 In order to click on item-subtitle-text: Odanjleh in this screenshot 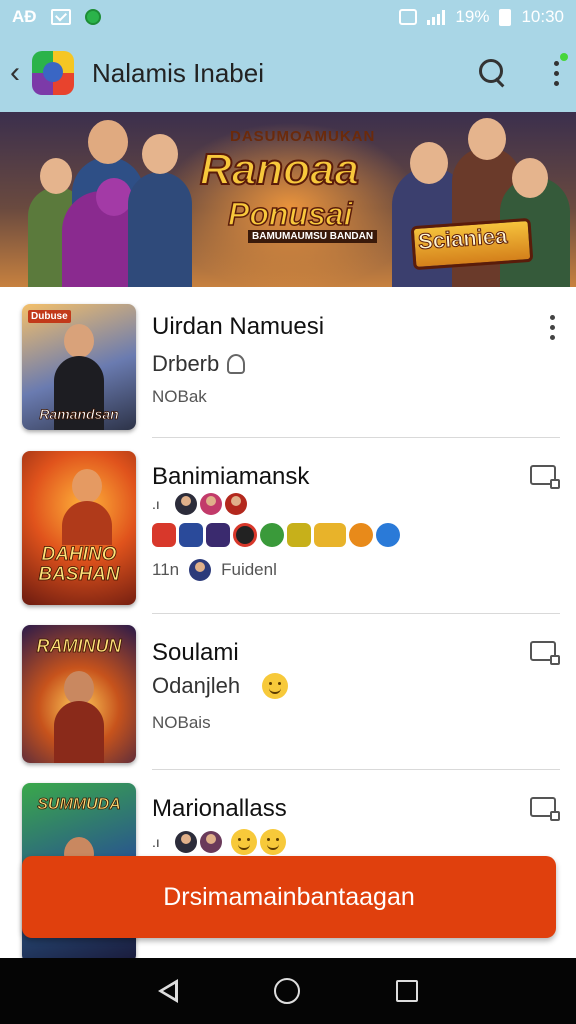, I will do `click(196, 685)`.